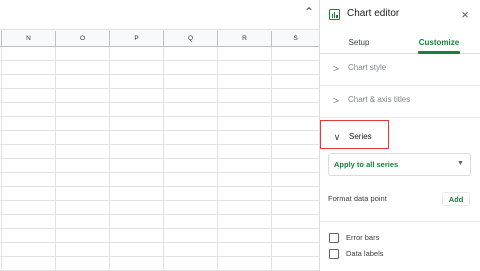  I want to click on column-header-n: N, so click(29, 39).